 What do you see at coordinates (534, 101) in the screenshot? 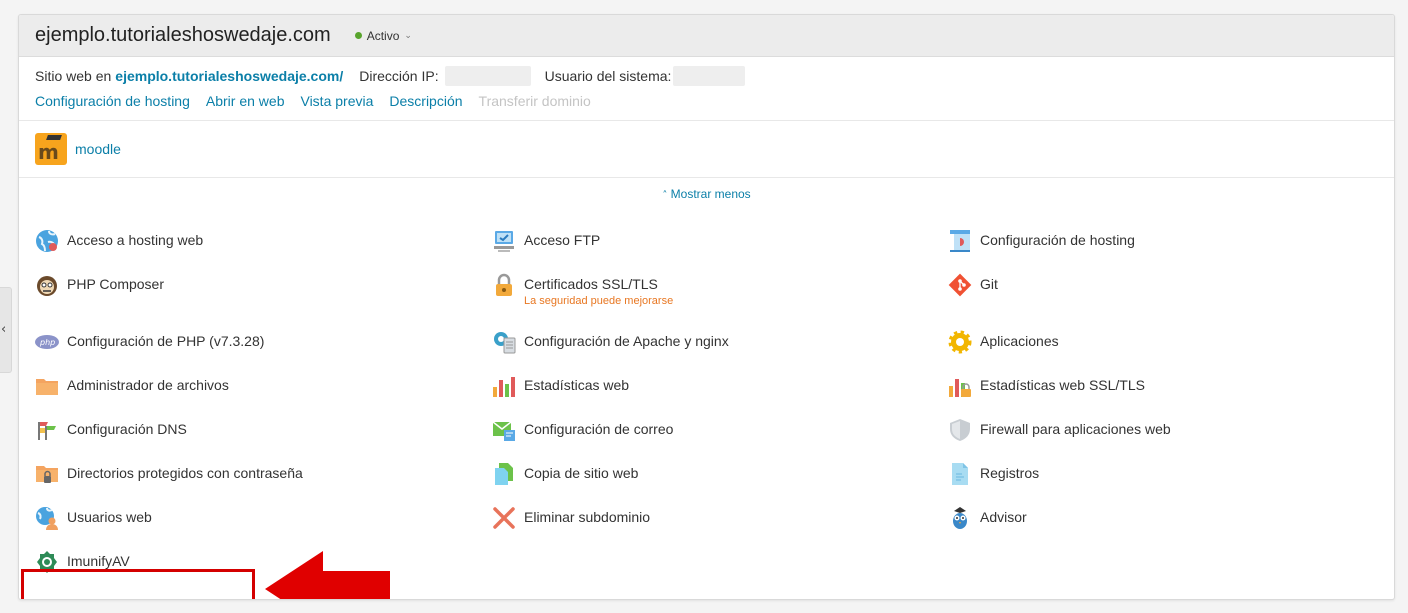
I see `link-transfer-domain: Transferir dominio` at bounding box center [534, 101].